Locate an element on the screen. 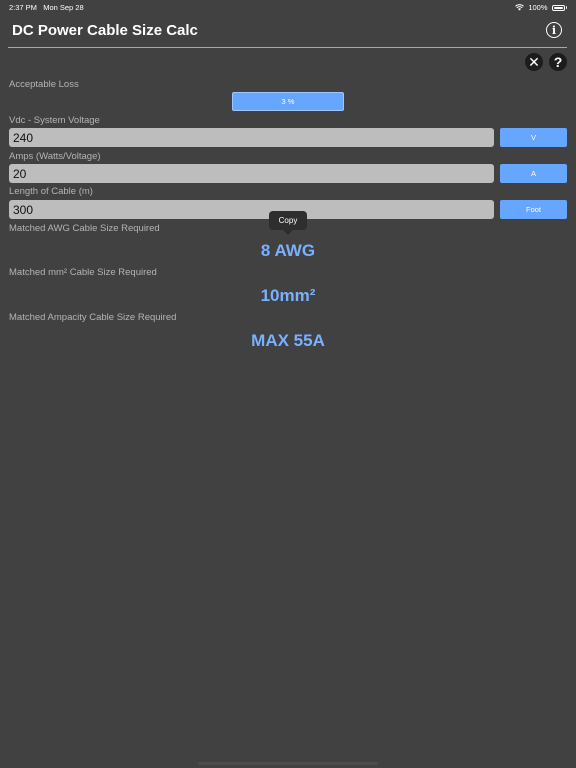 Image resolution: width=576 pixels, height=768 pixels. clear-button: ✕ is located at coordinates (534, 62).